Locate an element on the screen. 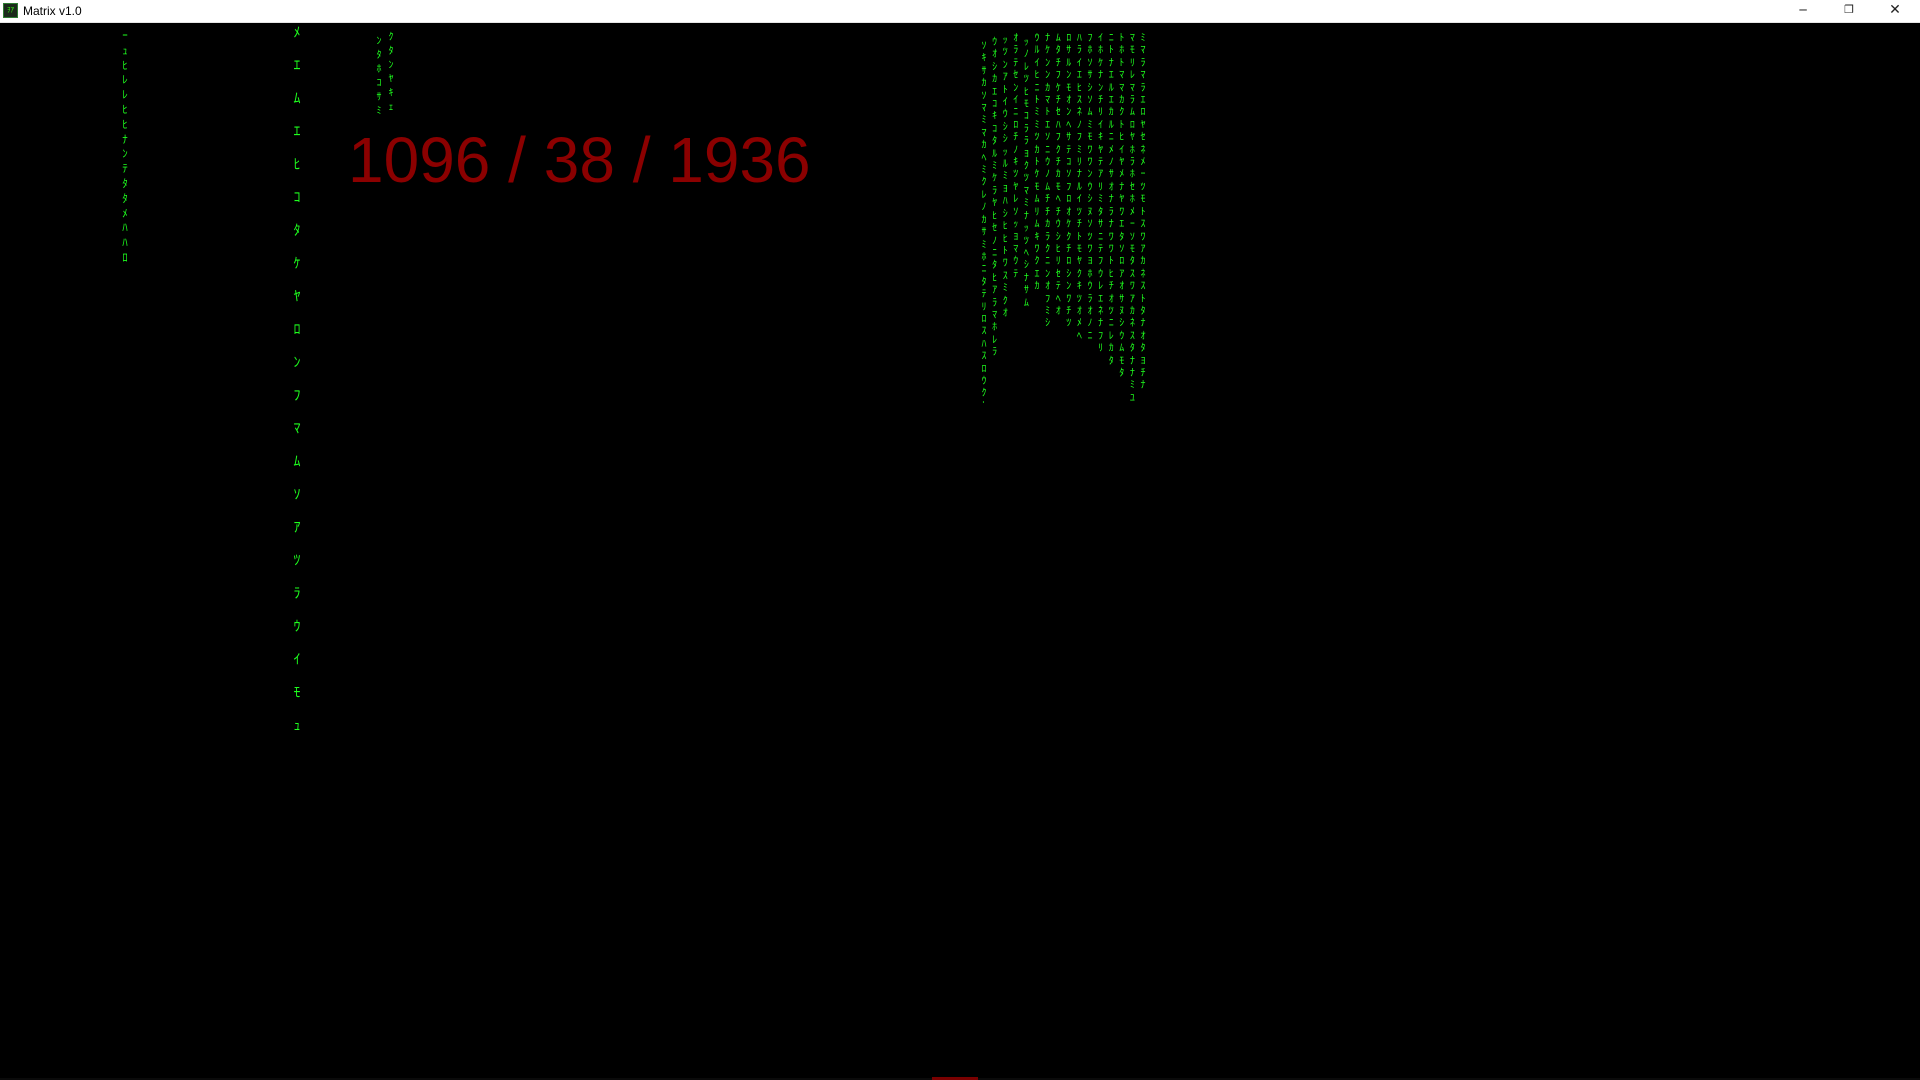 This screenshot has width=1920, height=1080. close-button: ✕ is located at coordinates (1895, 11).